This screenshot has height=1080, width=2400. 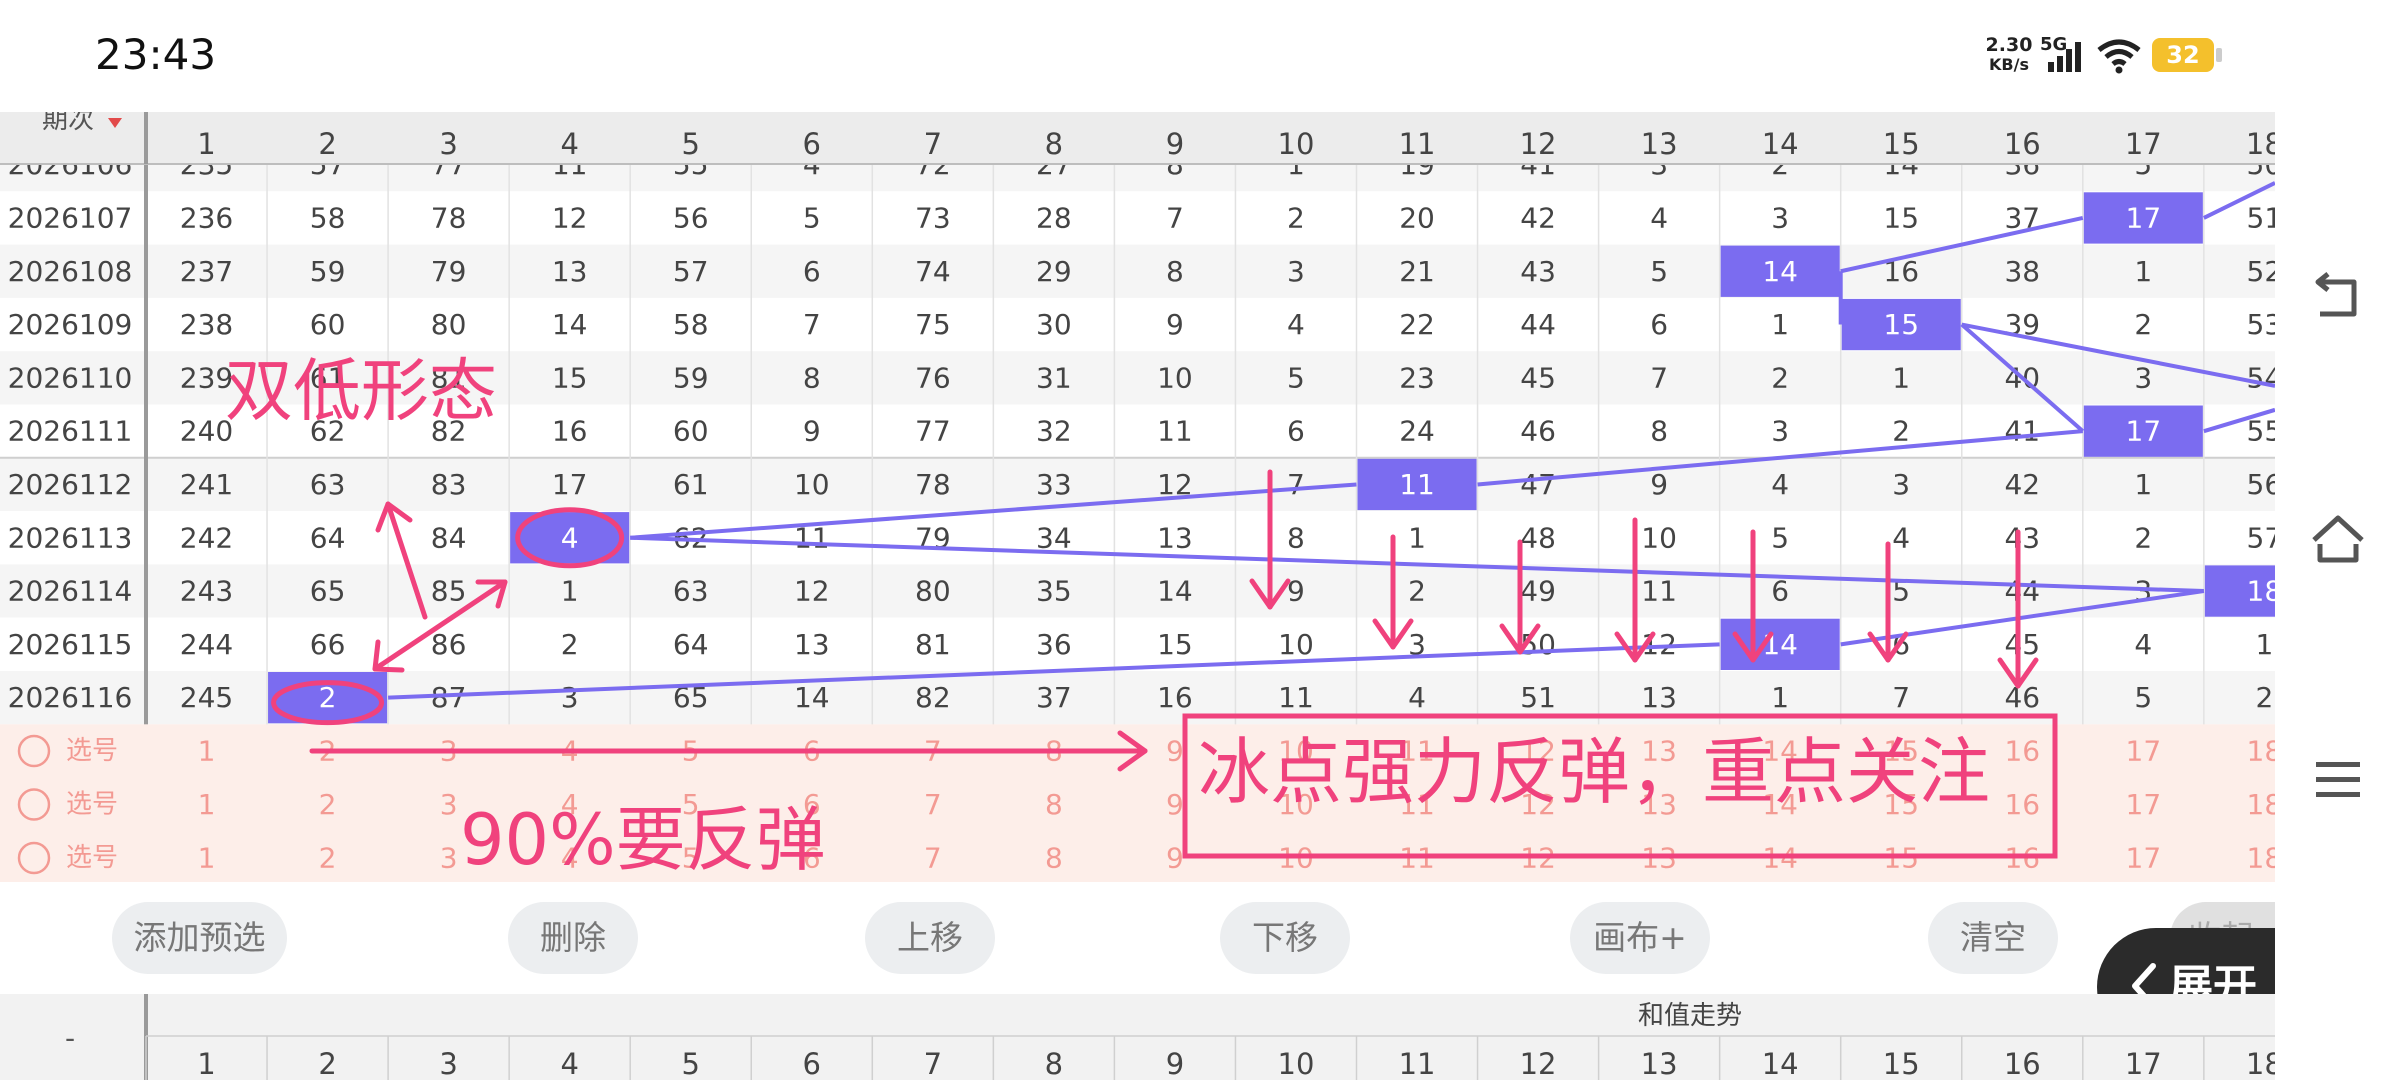 What do you see at coordinates (1175, 697) in the screenshot?
I see `table-cell: 16` at bounding box center [1175, 697].